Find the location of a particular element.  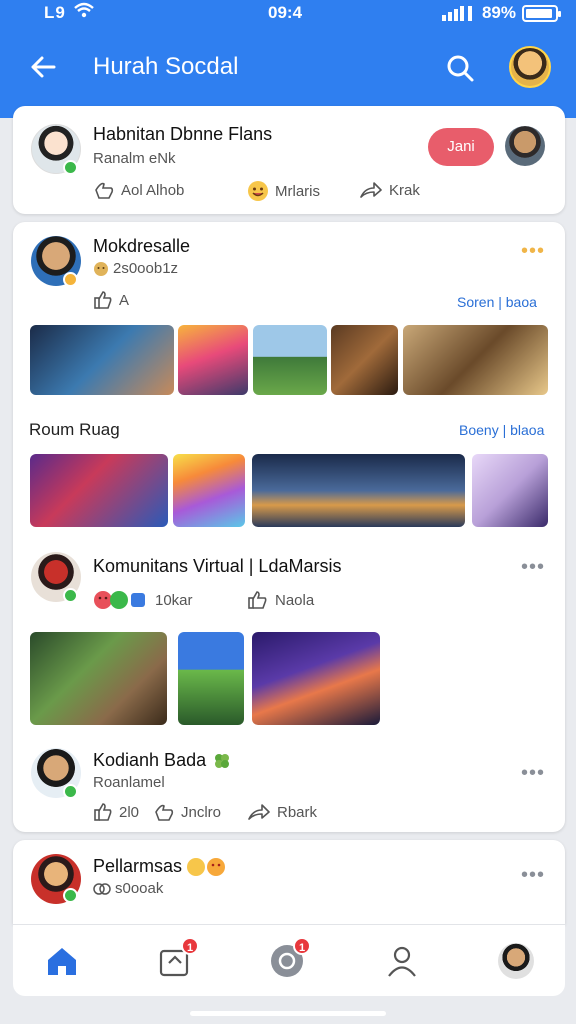

status-time: 09:4 is located at coordinates (285, 12).